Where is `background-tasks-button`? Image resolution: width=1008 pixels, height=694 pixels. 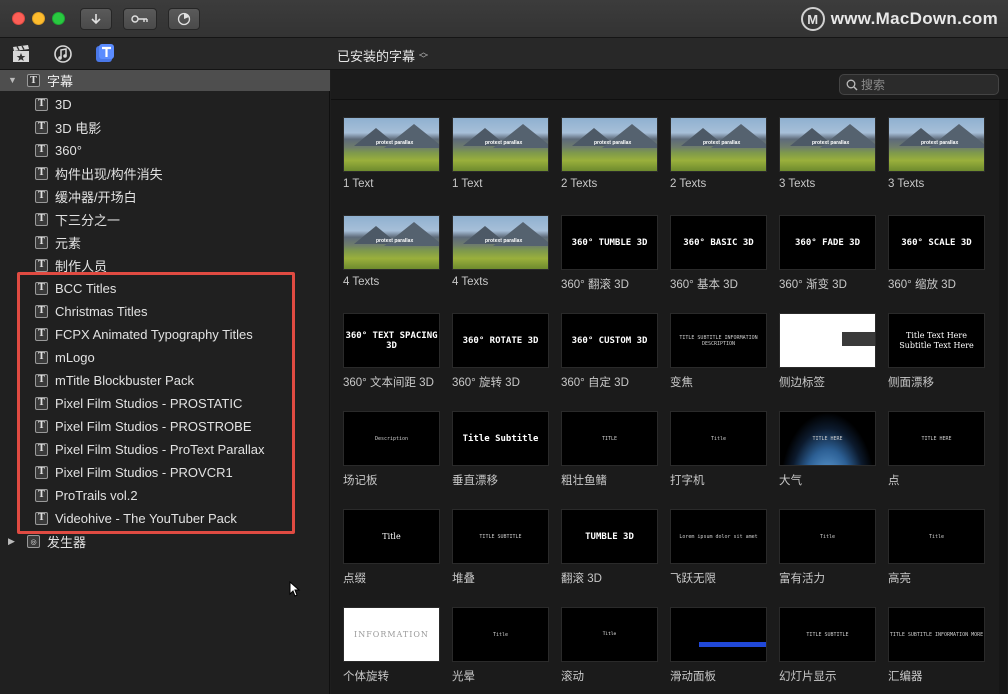 background-tasks-button is located at coordinates (184, 19).